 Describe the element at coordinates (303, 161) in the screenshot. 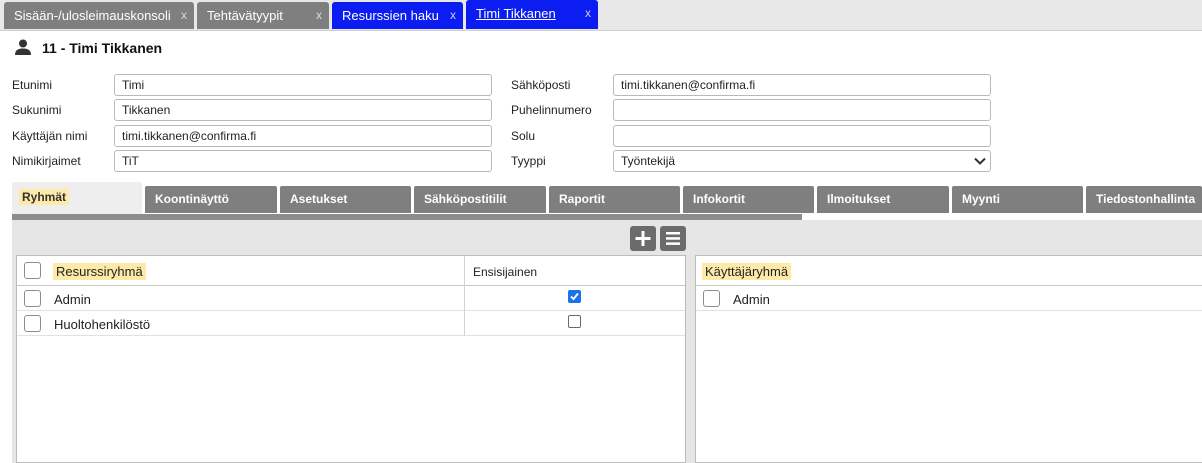

I see `initials-field: TiT` at that location.